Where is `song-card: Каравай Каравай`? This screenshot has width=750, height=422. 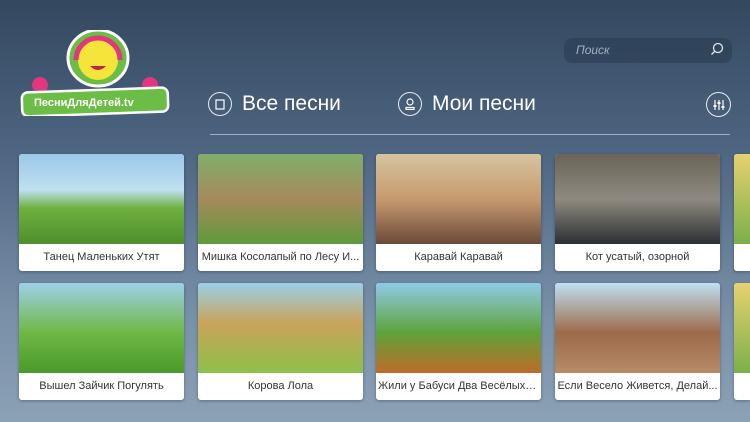
song-card: Каравай Каравай is located at coordinates (458, 212).